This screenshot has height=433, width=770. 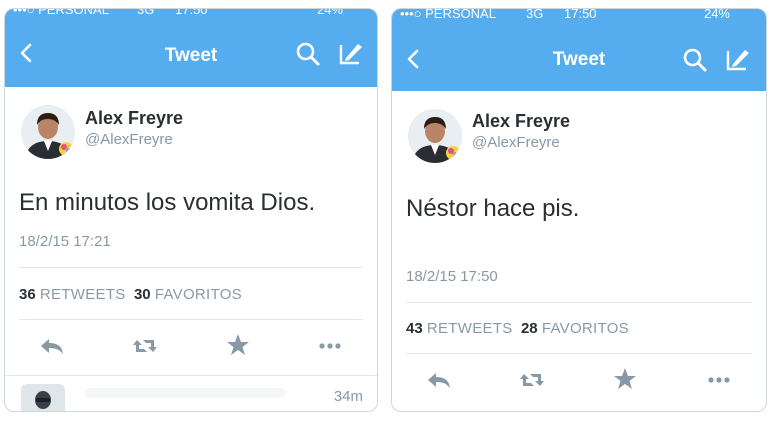 I want to click on retweets-count: 43 RETWEETS, so click(x=459, y=328).